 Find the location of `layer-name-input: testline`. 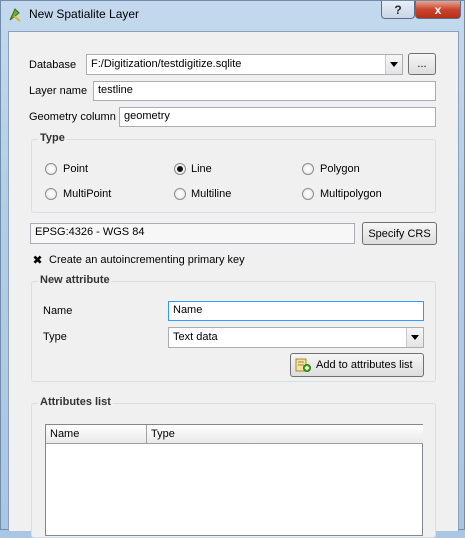

layer-name-input: testline is located at coordinates (264, 91).